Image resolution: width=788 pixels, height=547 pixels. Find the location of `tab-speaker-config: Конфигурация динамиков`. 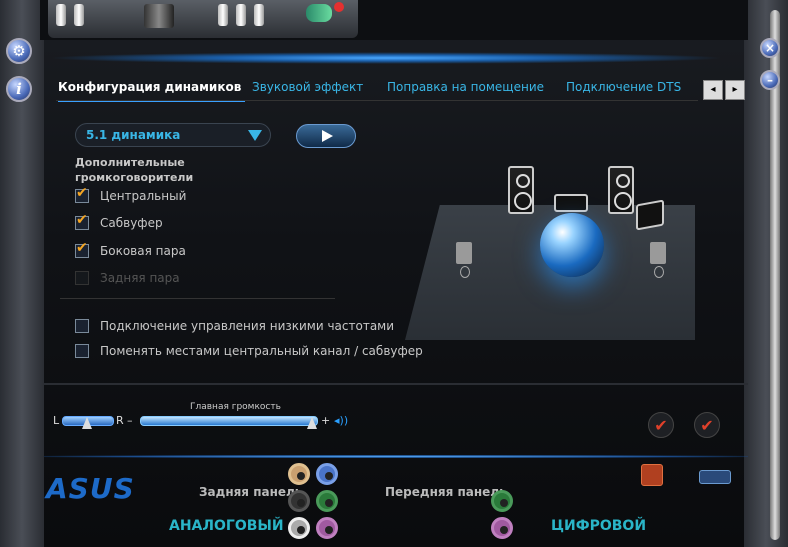

tab-speaker-config: Конфигурация динамиков is located at coordinates (152, 88).